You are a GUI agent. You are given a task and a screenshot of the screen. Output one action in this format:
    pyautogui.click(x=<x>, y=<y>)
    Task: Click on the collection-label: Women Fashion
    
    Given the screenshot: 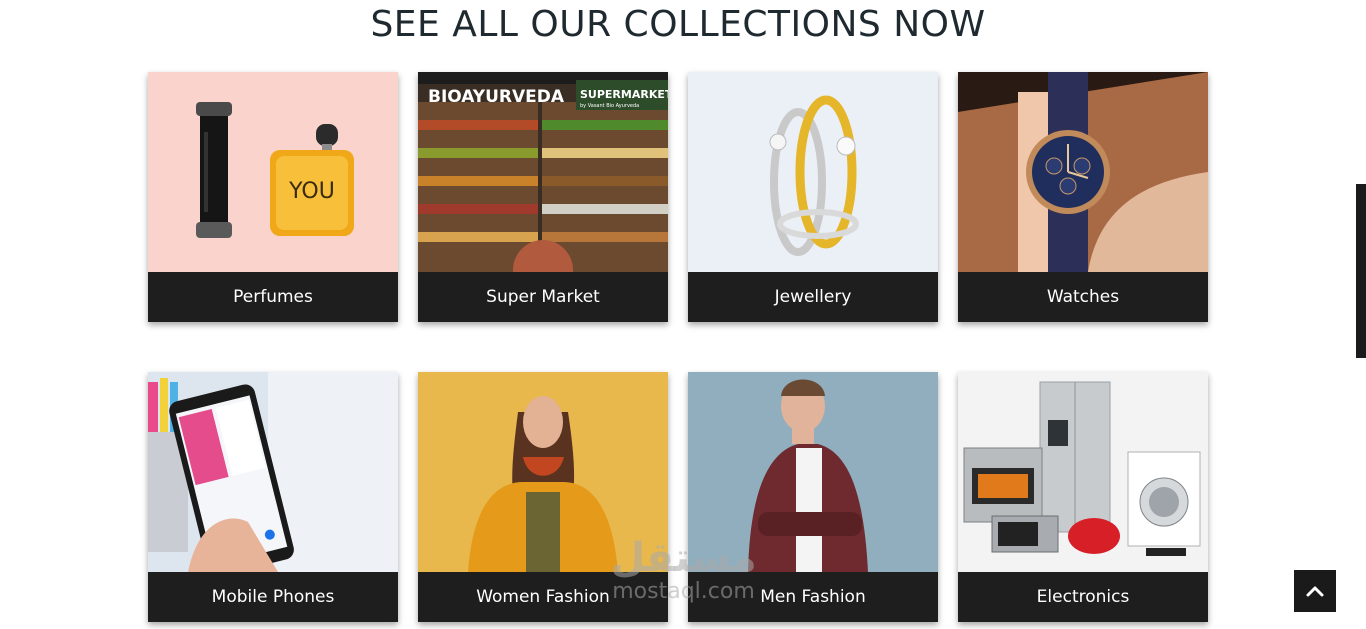 What is the action you would take?
    pyautogui.click(x=543, y=597)
    